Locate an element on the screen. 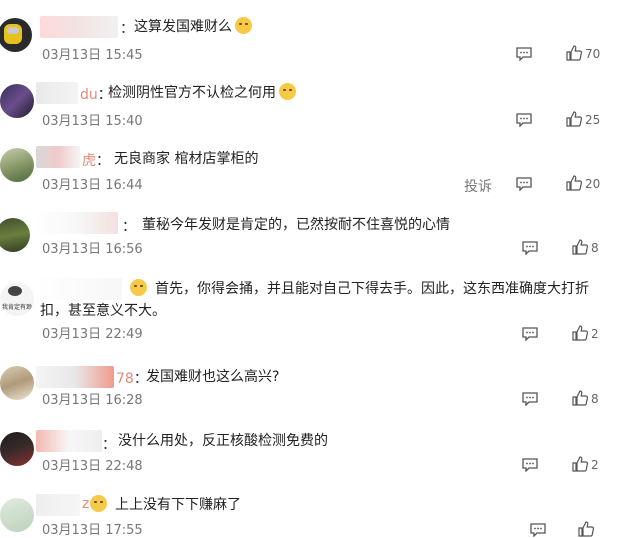  comment-item: z 上上没有下下赚麻了 03月13日 17:55 is located at coordinates (320, 510).